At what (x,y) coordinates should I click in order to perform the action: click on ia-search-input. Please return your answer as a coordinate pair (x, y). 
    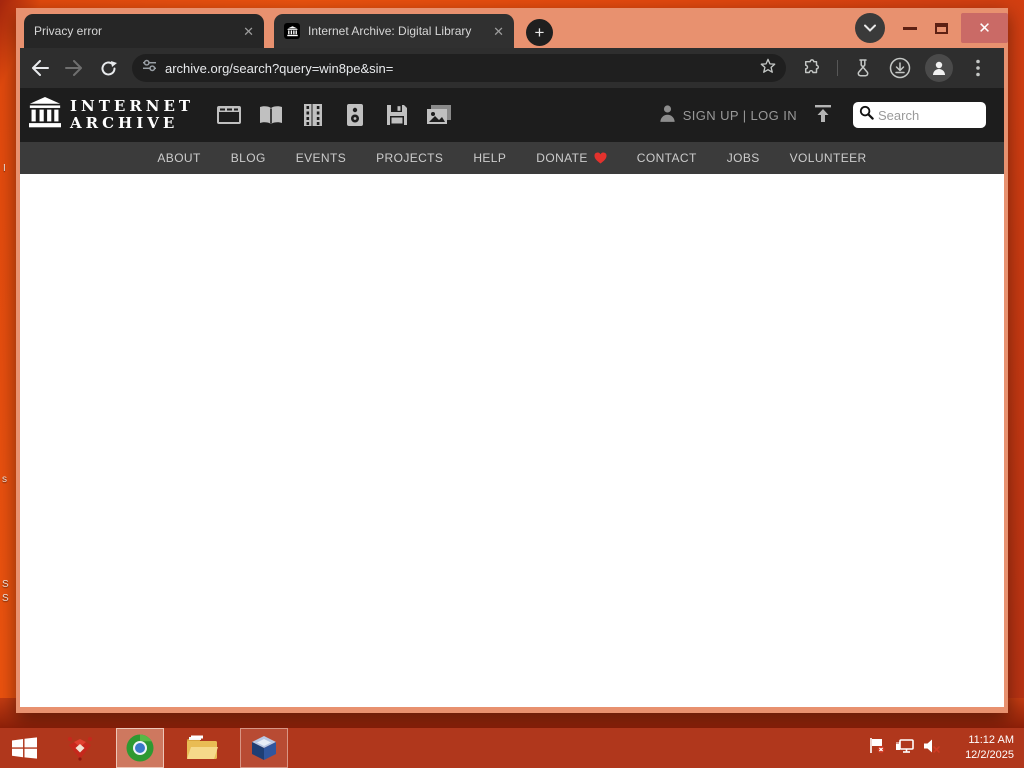
    Looking at the image, I should click on (926, 115).